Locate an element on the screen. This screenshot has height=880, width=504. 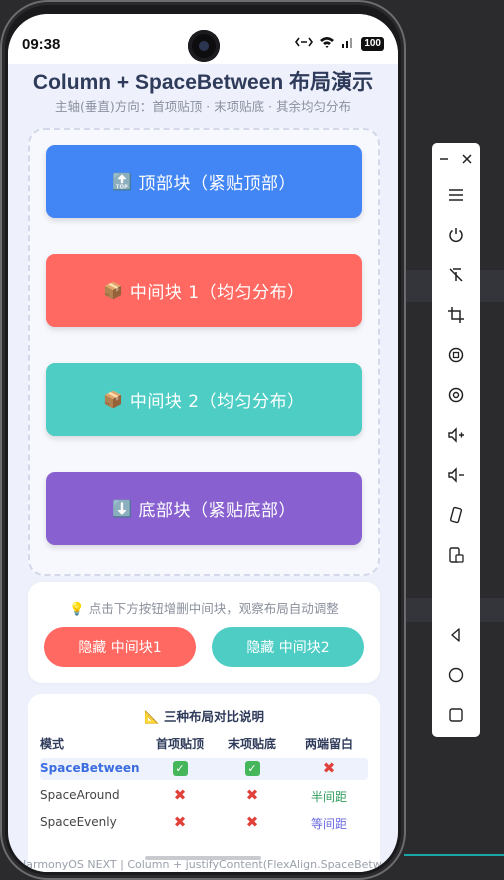
gap-cell: 半间距 is located at coordinates (328, 797).